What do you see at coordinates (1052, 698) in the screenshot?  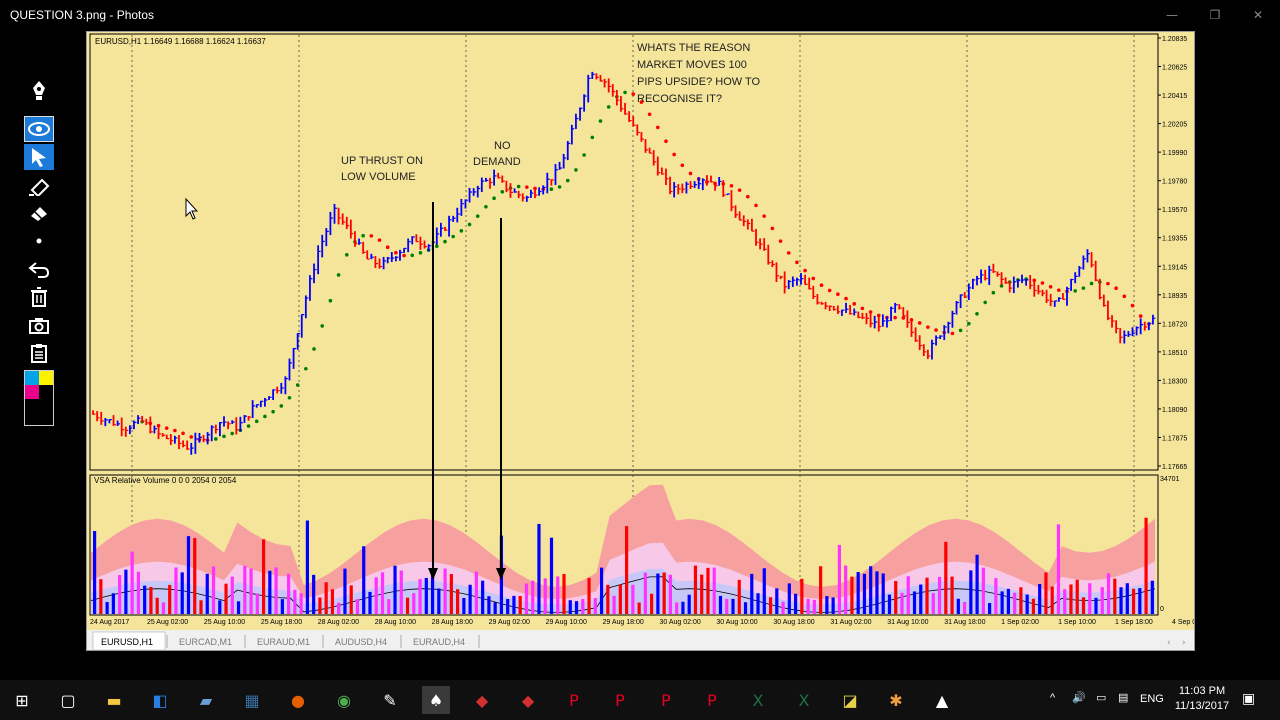 I see `show-hidden-icons-icon: ^` at bounding box center [1052, 698].